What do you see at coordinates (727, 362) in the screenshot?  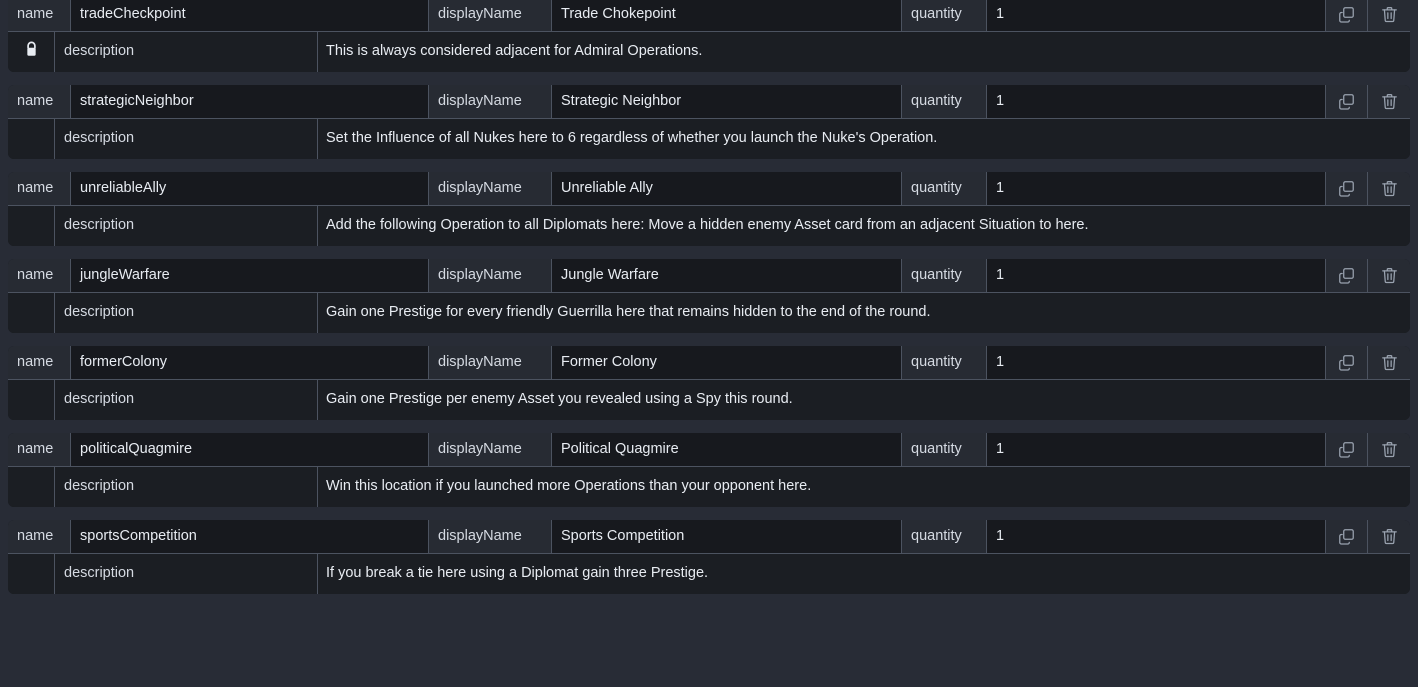 I see `display-name-field-value: Former Colony` at bounding box center [727, 362].